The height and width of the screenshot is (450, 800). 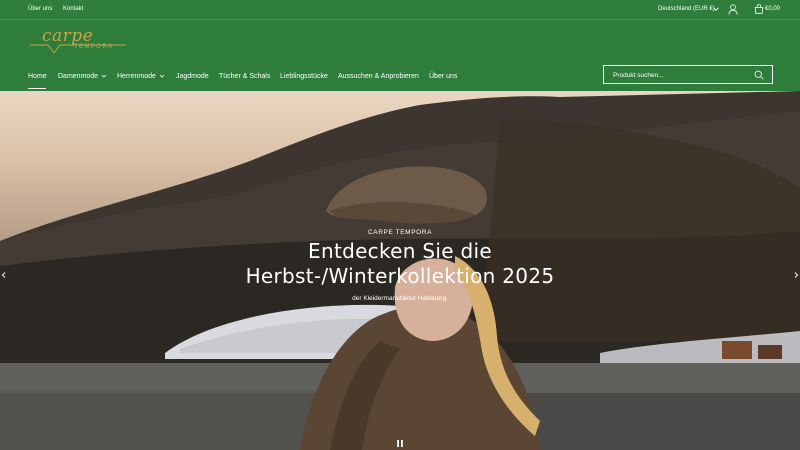 I want to click on nav-home-label: Home, so click(x=37, y=76).